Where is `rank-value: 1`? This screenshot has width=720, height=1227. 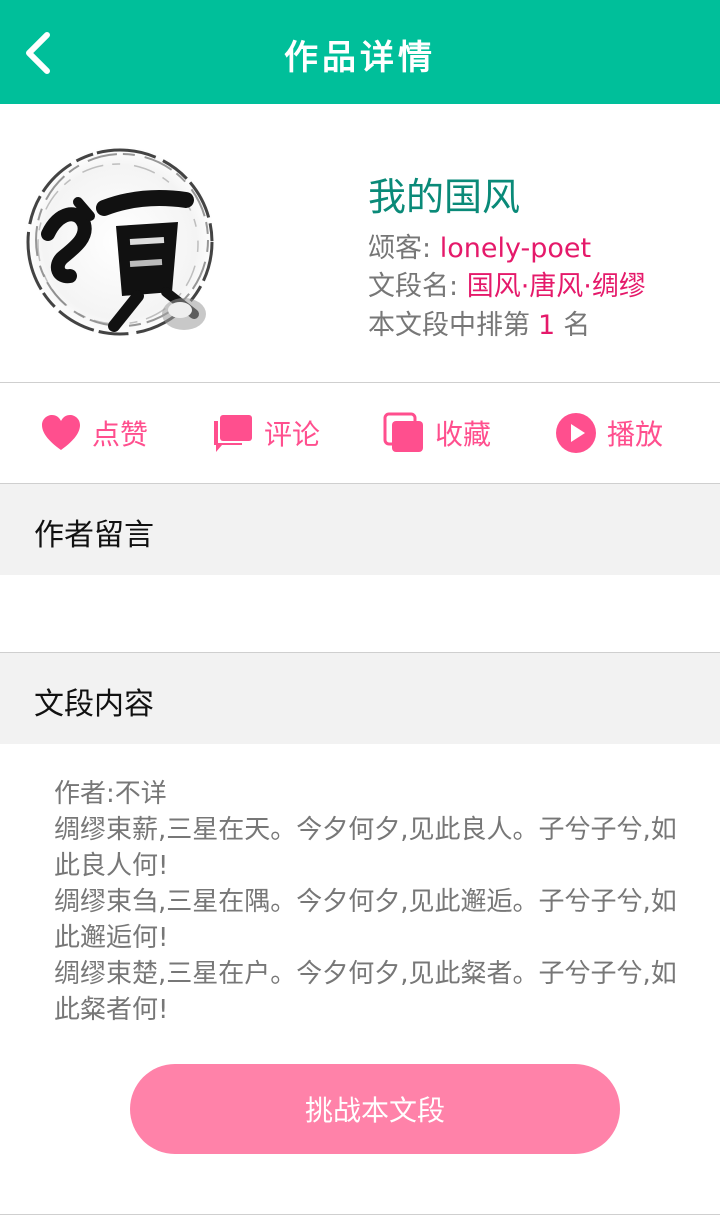
rank-value: 1 is located at coordinates (547, 325).